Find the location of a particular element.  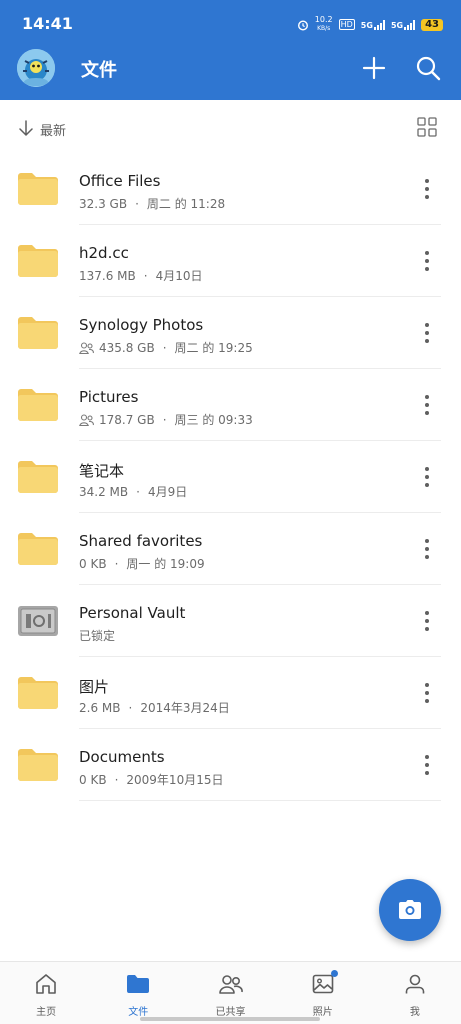

signal-bars-icon is located at coordinates (410, 24).